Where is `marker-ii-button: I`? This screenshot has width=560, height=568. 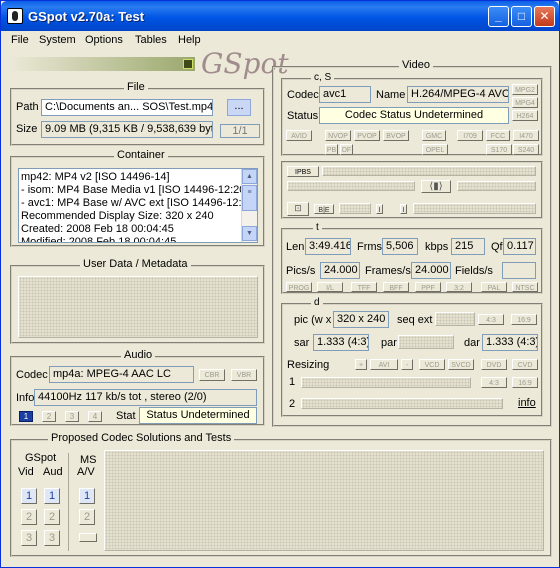
marker-ii-button: I is located at coordinates (403, 209).